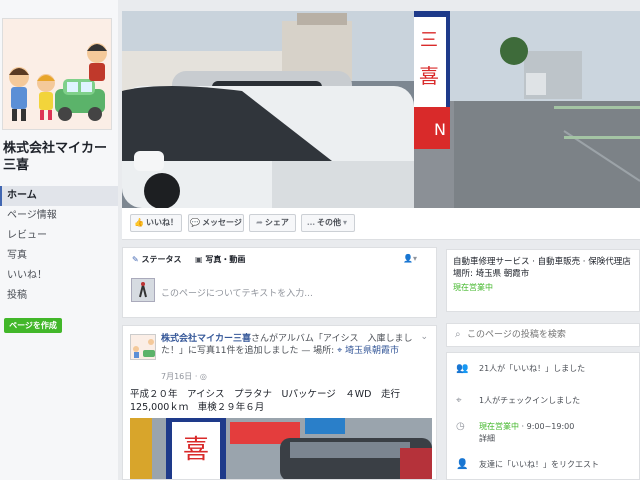 The image size is (640, 480). I want to click on create-page-button: ページを作成, so click(33, 325).